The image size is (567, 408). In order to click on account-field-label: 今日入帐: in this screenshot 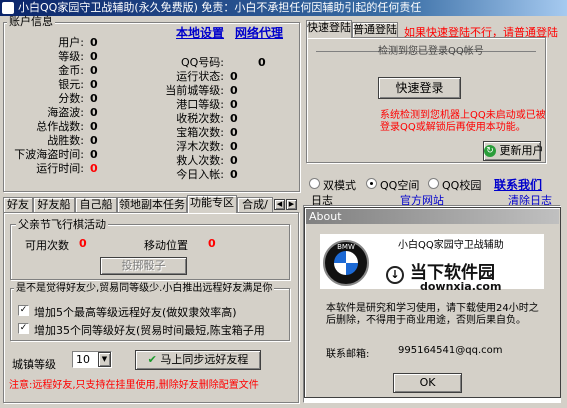, I will do `click(200, 174)`.